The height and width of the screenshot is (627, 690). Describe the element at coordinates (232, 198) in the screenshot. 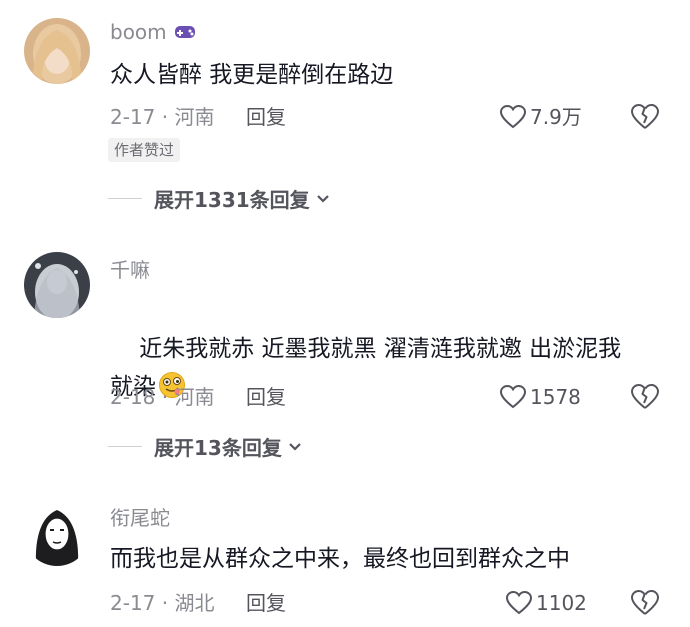

I see `expand-replies-label: 展开1331条回复` at that location.